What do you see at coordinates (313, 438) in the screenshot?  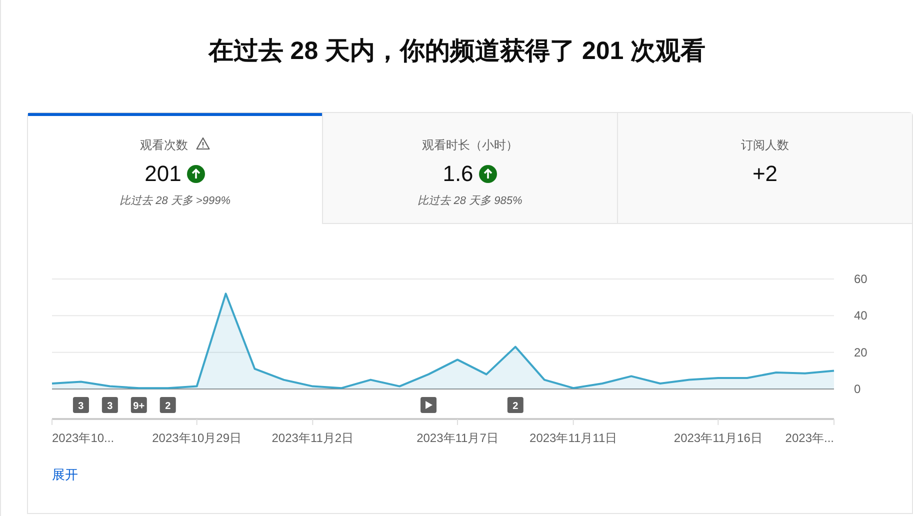 I see `x-axis-label: 2023年11月2日` at bounding box center [313, 438].